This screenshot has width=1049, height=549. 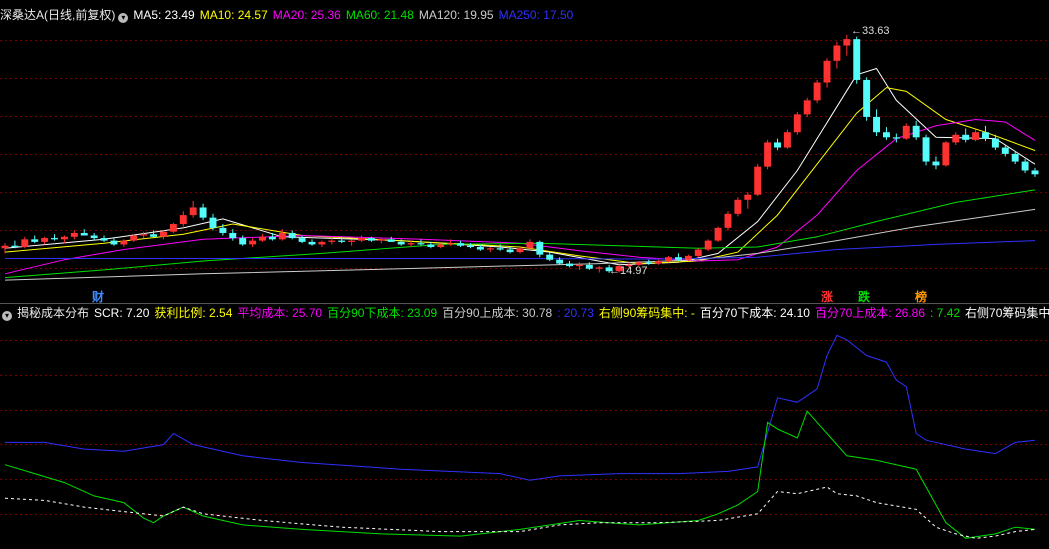 What do you see at coordinates (193, 313) in the screenshot?
I see `indicator-label: 获利比例: 2.54` at bounding box center [193, 313].